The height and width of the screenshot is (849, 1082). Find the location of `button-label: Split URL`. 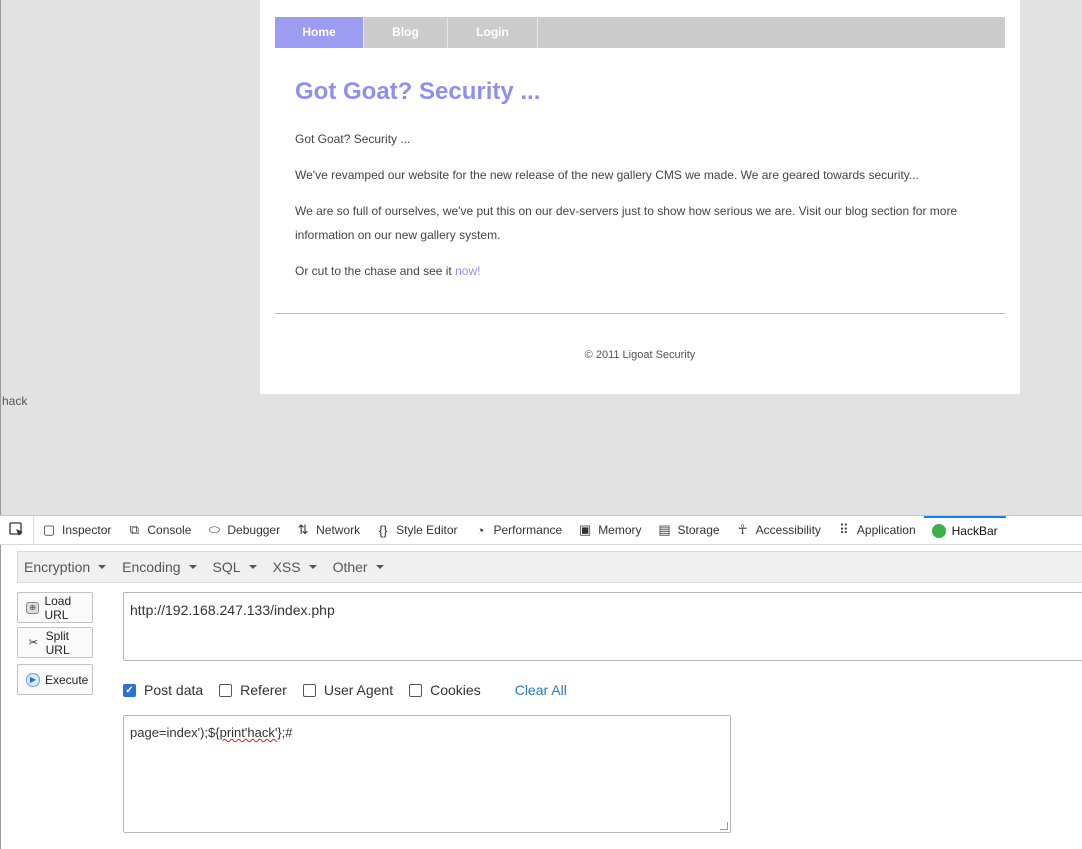

button-label: Split URL is located at coordinates (57, 642).